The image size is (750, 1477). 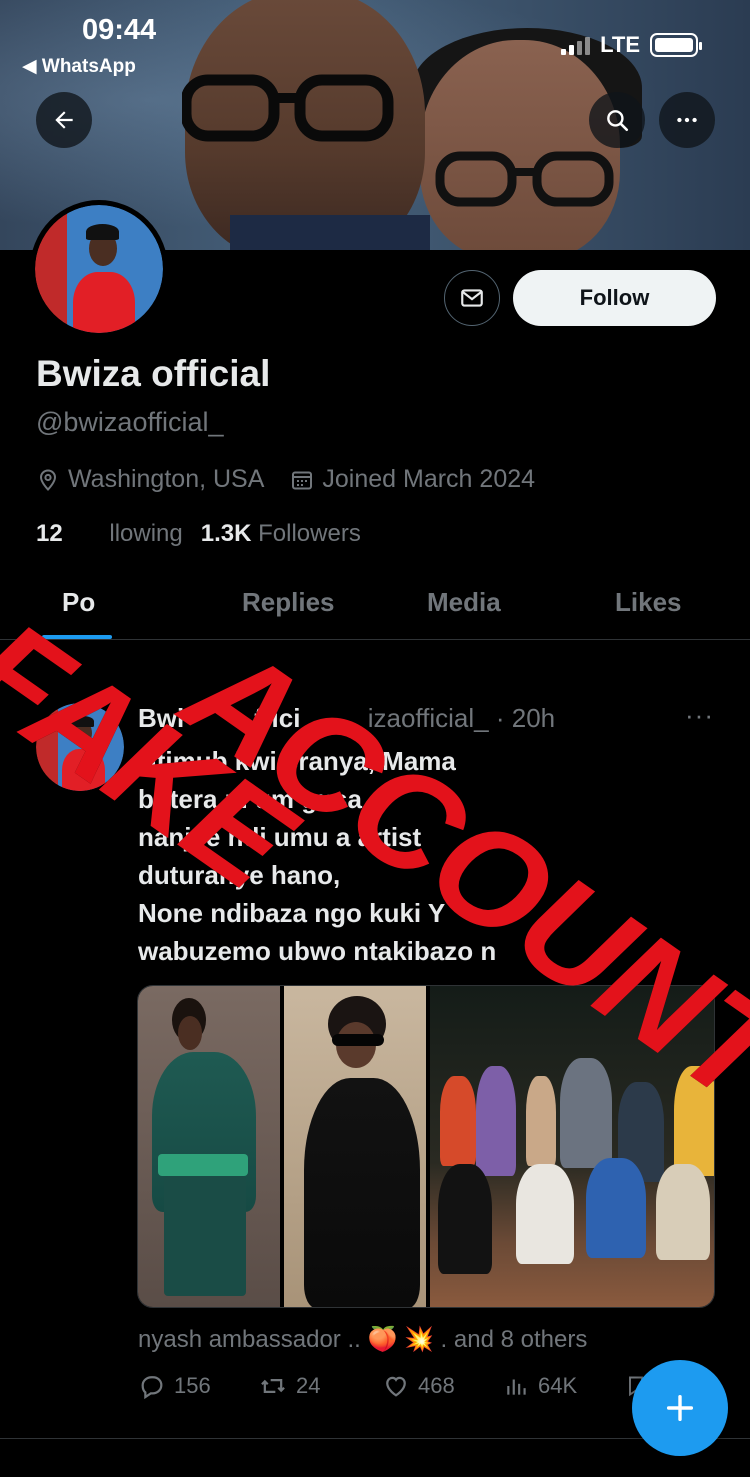 I want to click on repost-count: 24, so click(x=308, y=1385).